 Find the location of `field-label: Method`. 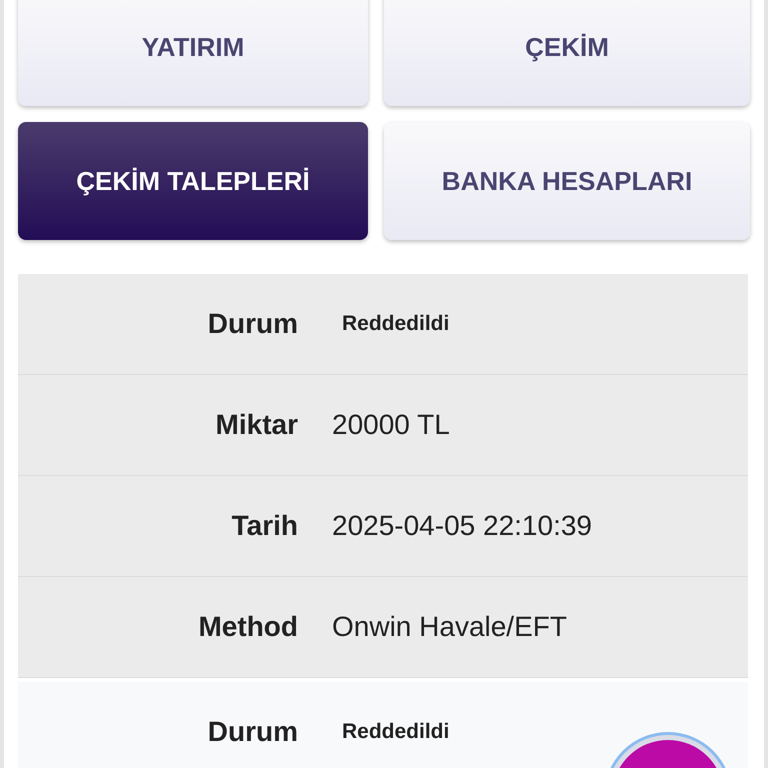

field-label: Method is located at coordinates (247, 627).